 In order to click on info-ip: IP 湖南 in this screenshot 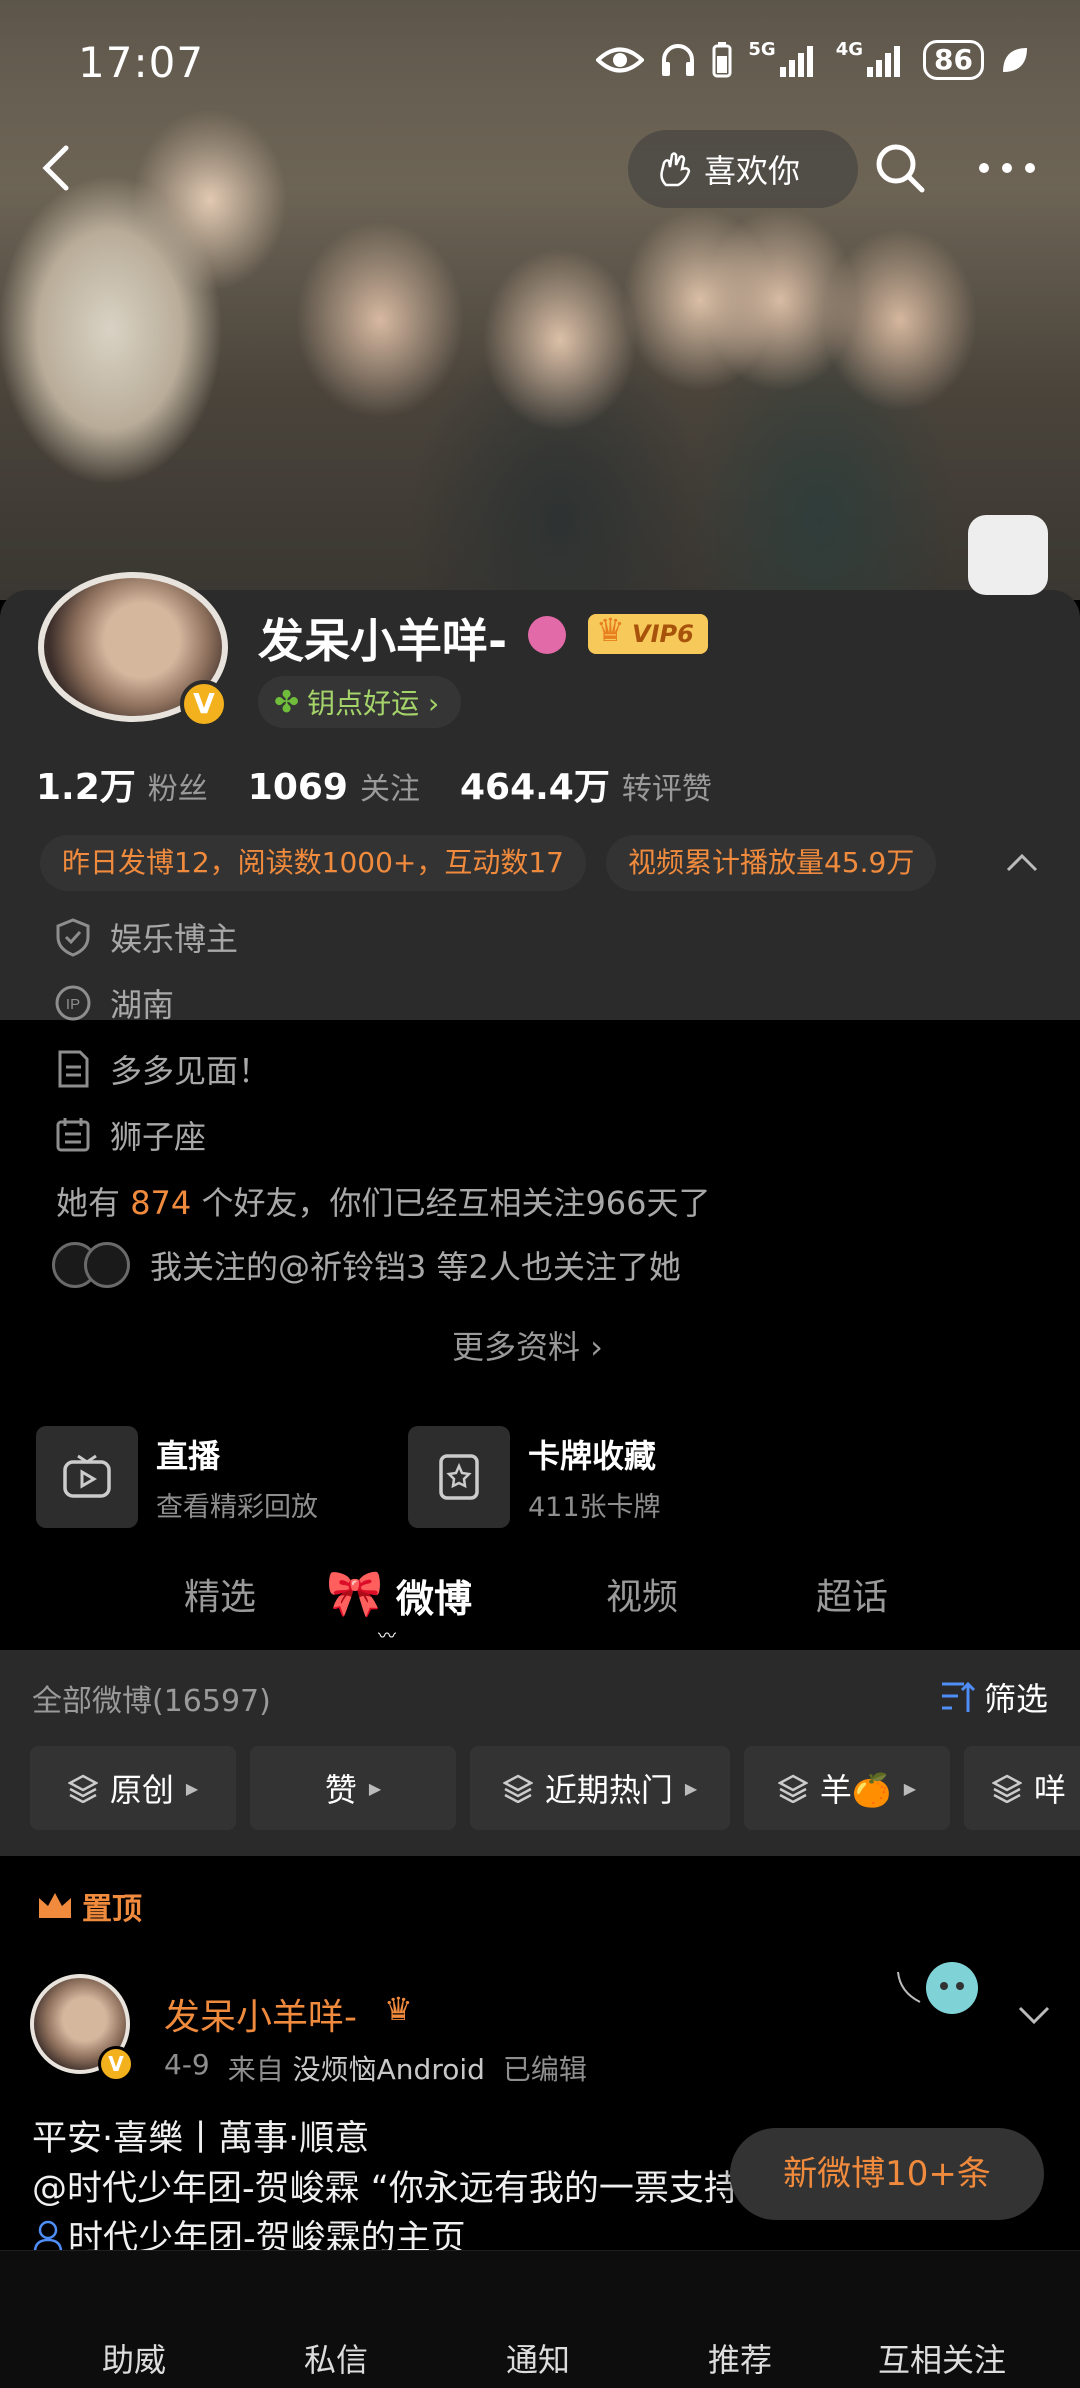, I will do `click(114, 1003)`.